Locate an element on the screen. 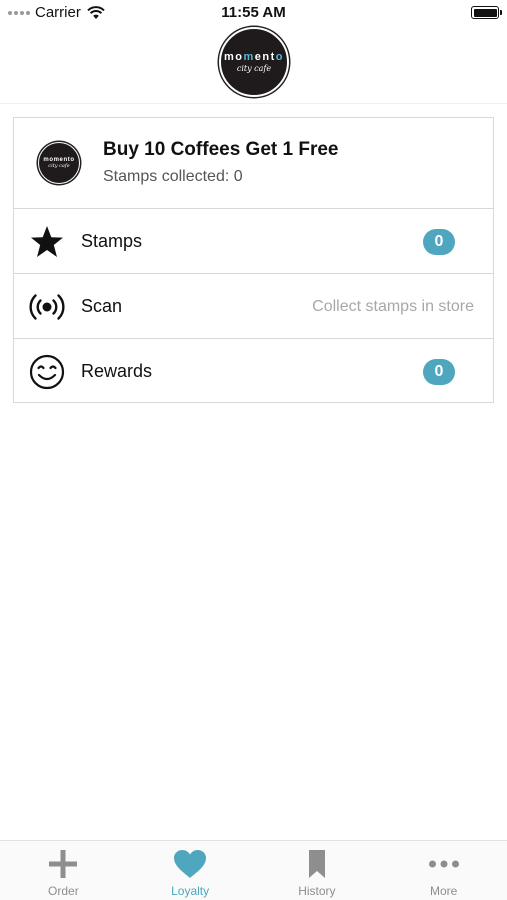 This screenshot has width=507, height=900. tab-order: Order is located at coordinates (63, 870).